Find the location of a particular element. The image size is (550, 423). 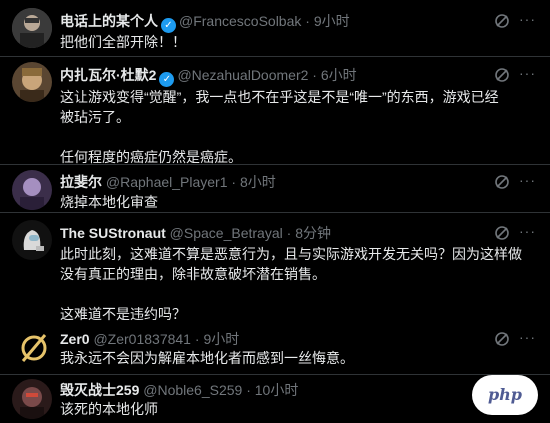

display-name: 拉斐尔 is located at coordinates (81, 182).